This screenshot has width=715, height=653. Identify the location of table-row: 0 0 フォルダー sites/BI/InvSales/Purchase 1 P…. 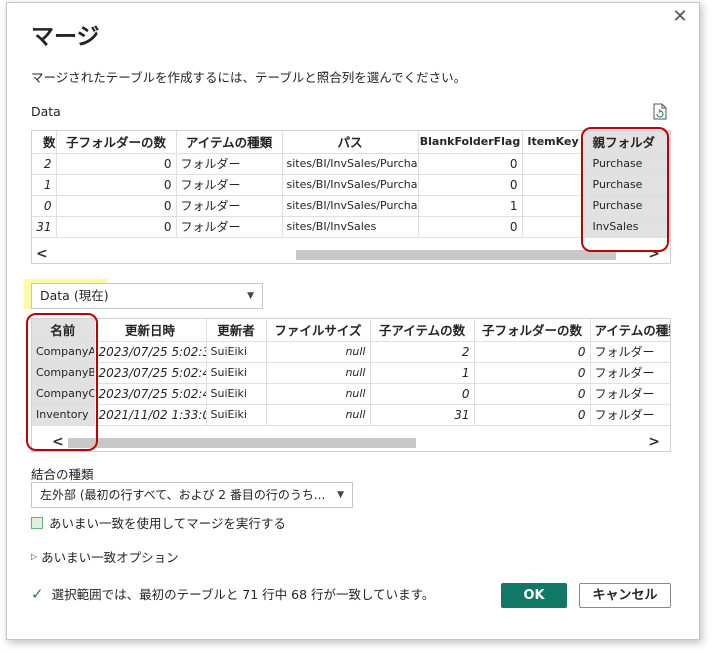
(351, 206).